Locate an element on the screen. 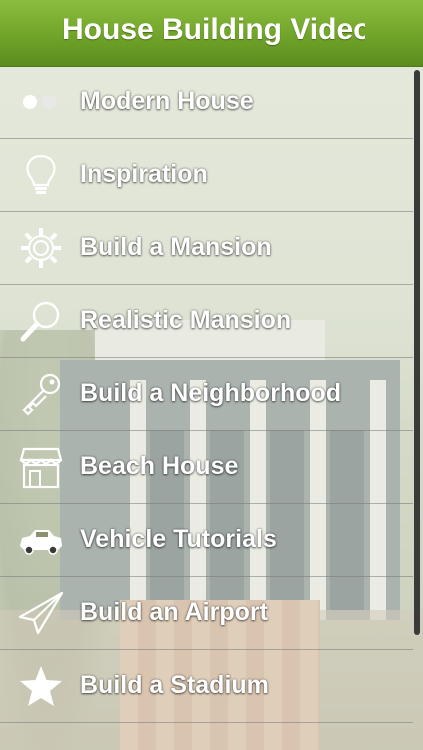  menu-item-label: Build an Airport is located at coordinates (174, 612).